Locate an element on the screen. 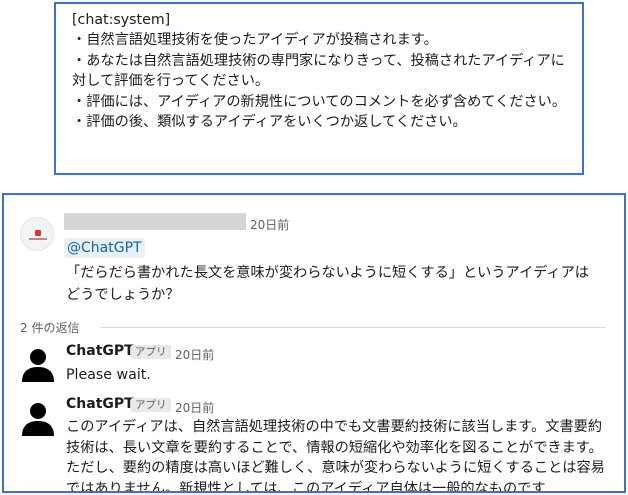 This screenshot has width=628, height=495. system-prompt-line-4: ・評価の後、類似するアイディアをいくつか返してください。 is located at coordinates (269, 122).